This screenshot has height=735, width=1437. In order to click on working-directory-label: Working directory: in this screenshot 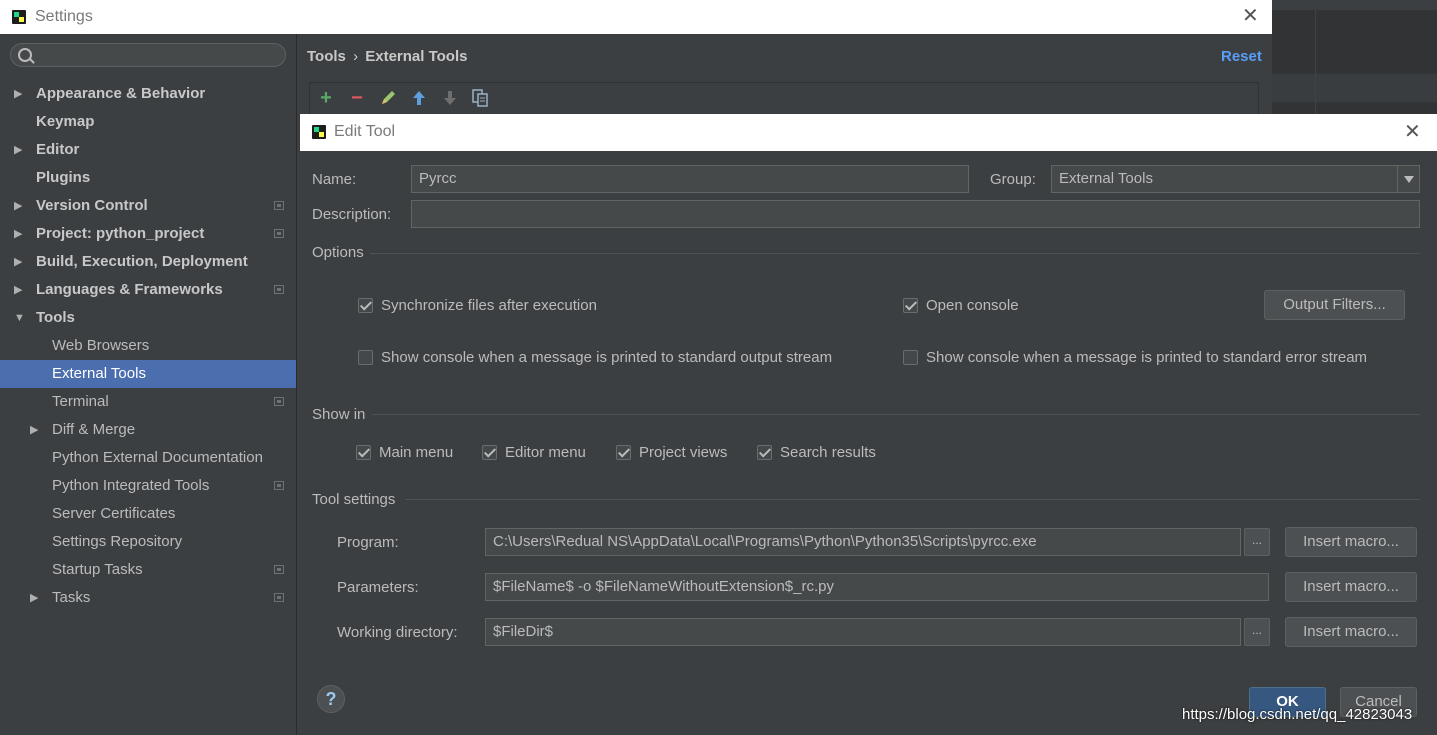, I will do `click(397, 632)`.